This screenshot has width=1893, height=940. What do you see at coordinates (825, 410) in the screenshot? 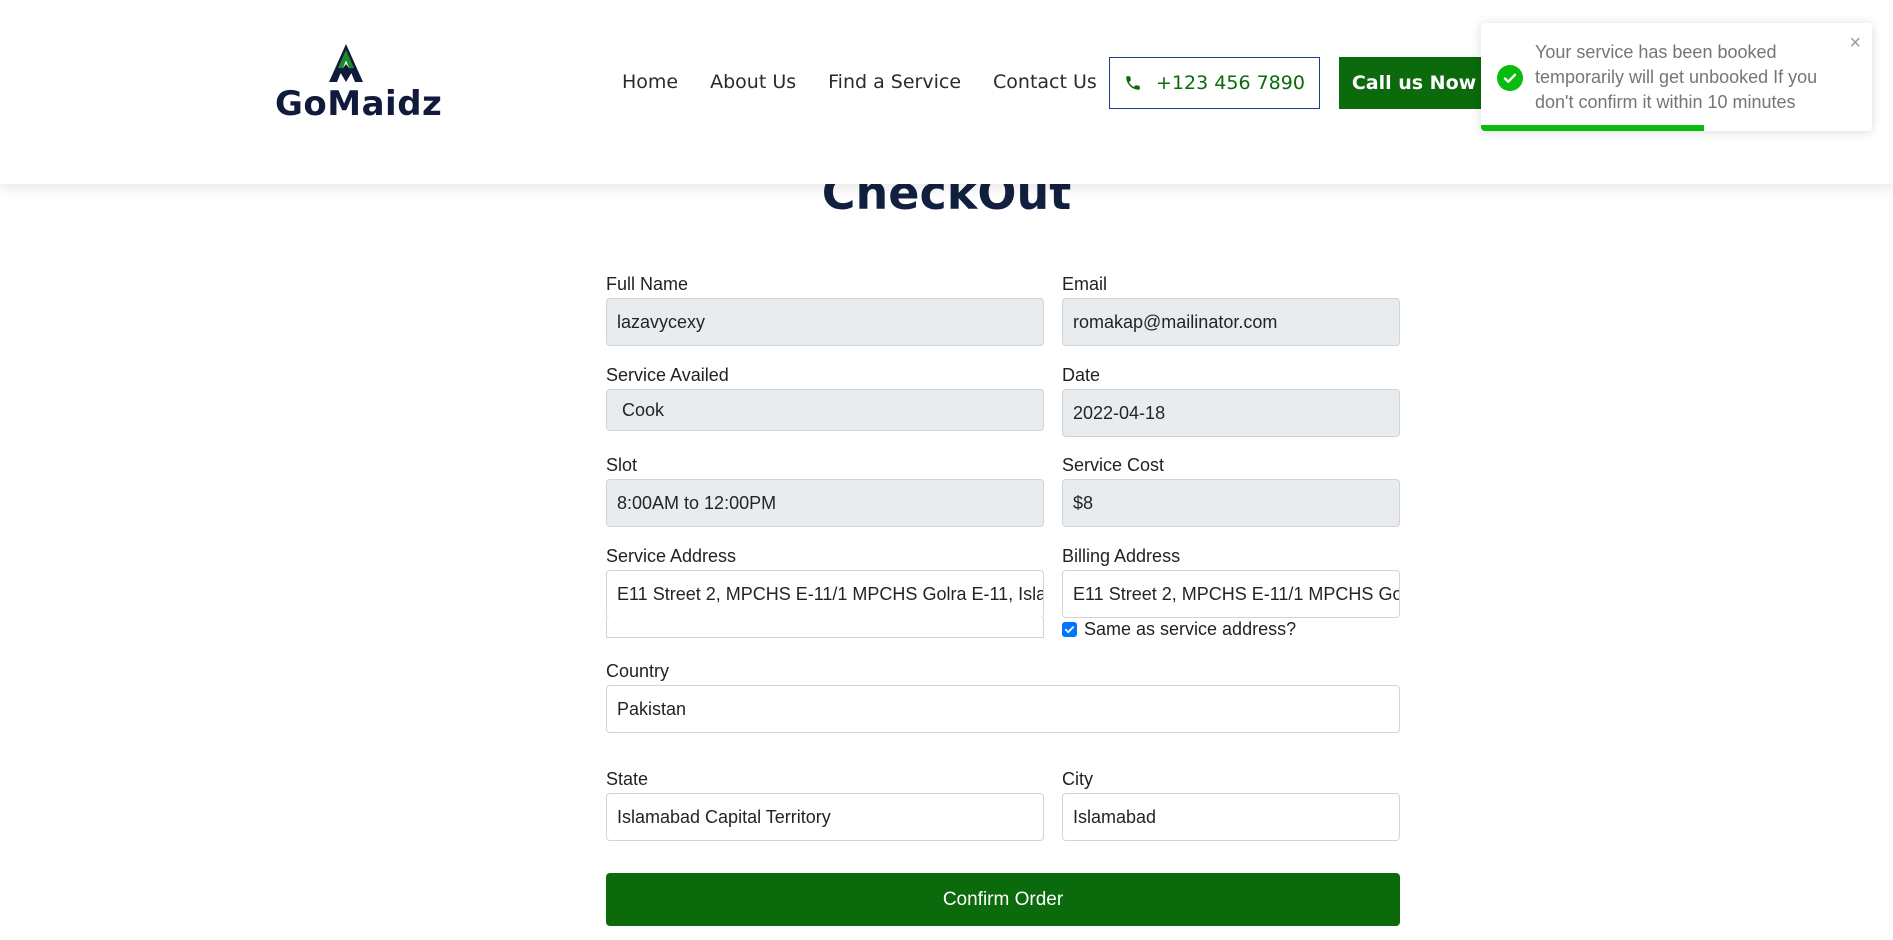
I see `service-availed-field: Cook` at bounding box center [825, 410].